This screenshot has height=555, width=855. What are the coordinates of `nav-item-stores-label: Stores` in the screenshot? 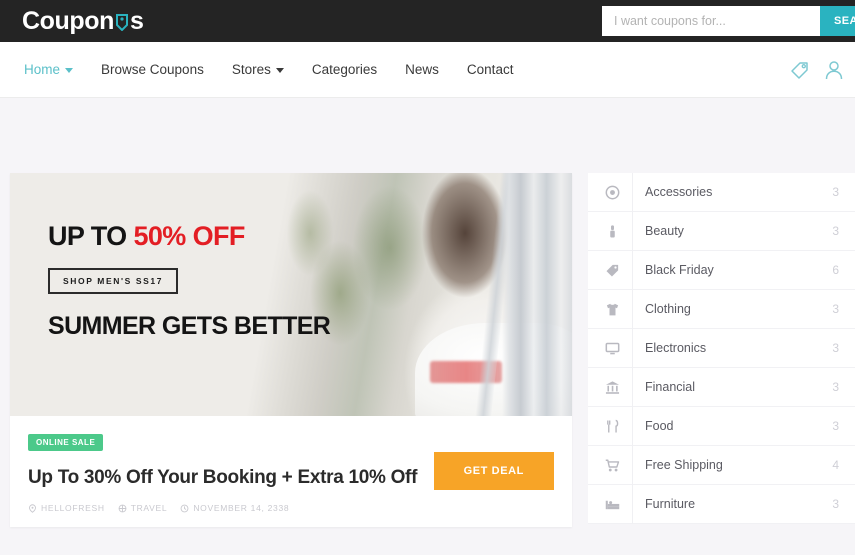 It's located at (251, 69).